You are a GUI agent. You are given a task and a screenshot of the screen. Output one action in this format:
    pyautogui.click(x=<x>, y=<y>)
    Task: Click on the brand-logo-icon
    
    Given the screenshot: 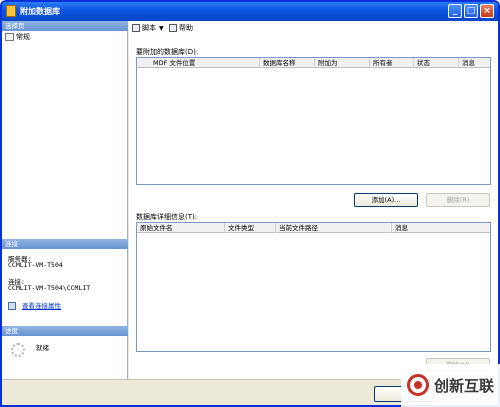 What is the action you would take?
    pyautogui.click(x=418, y=385)
    